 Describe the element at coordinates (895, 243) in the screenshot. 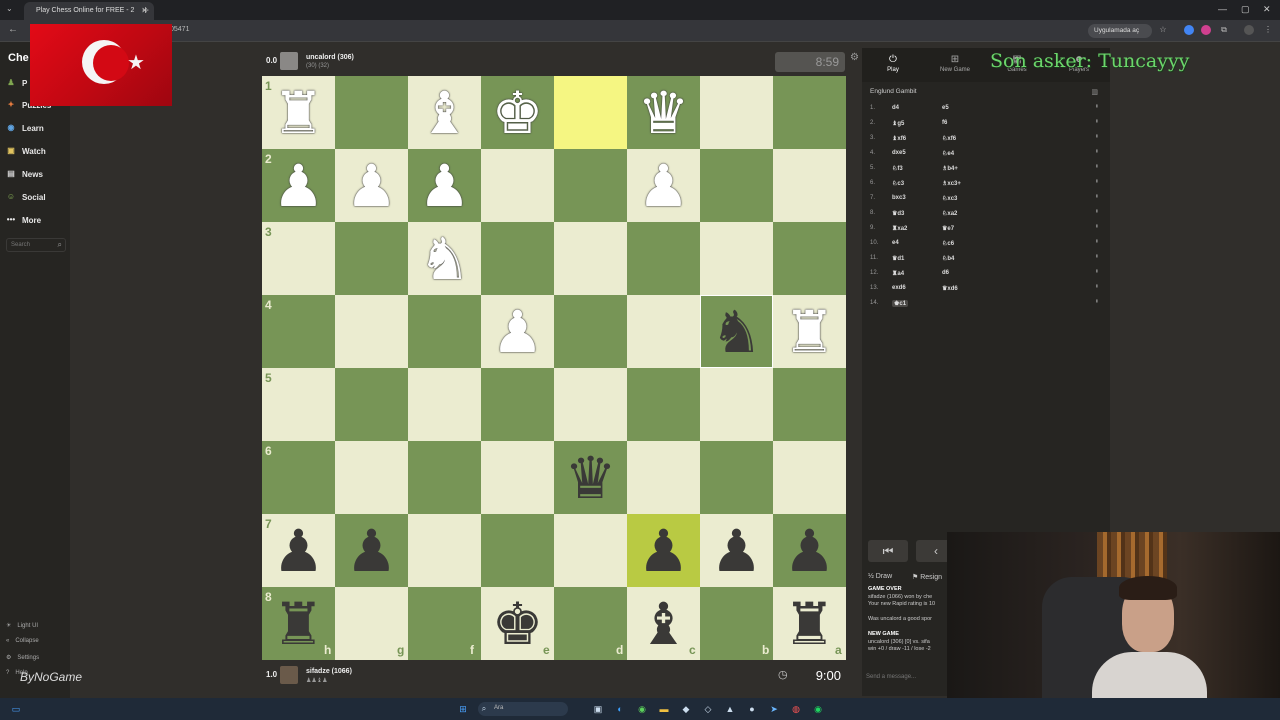

I see `white-move: e4` at that location.